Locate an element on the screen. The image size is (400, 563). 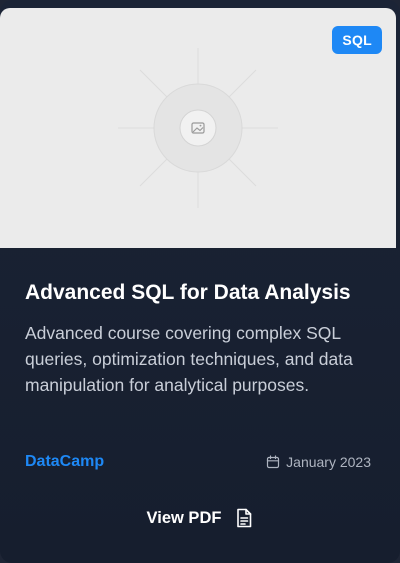
view-pdf-label: View PDF is located at coordinates (184, 517).